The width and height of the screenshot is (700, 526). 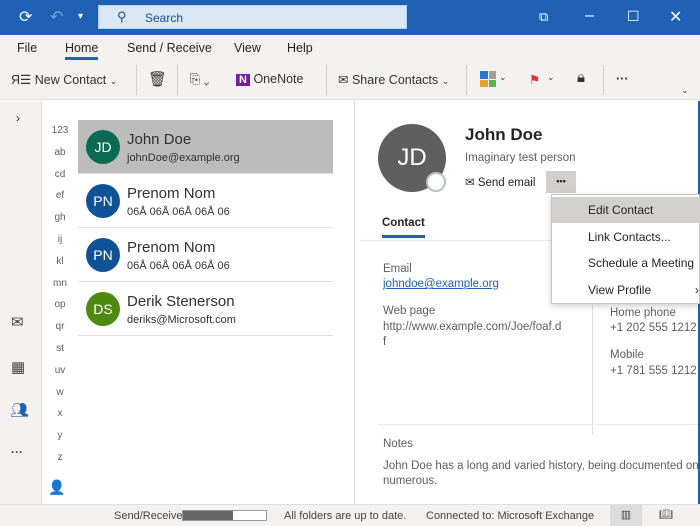 I want to click on home-phone-value: +1 202 555 1212, so click(x=653, y=328).